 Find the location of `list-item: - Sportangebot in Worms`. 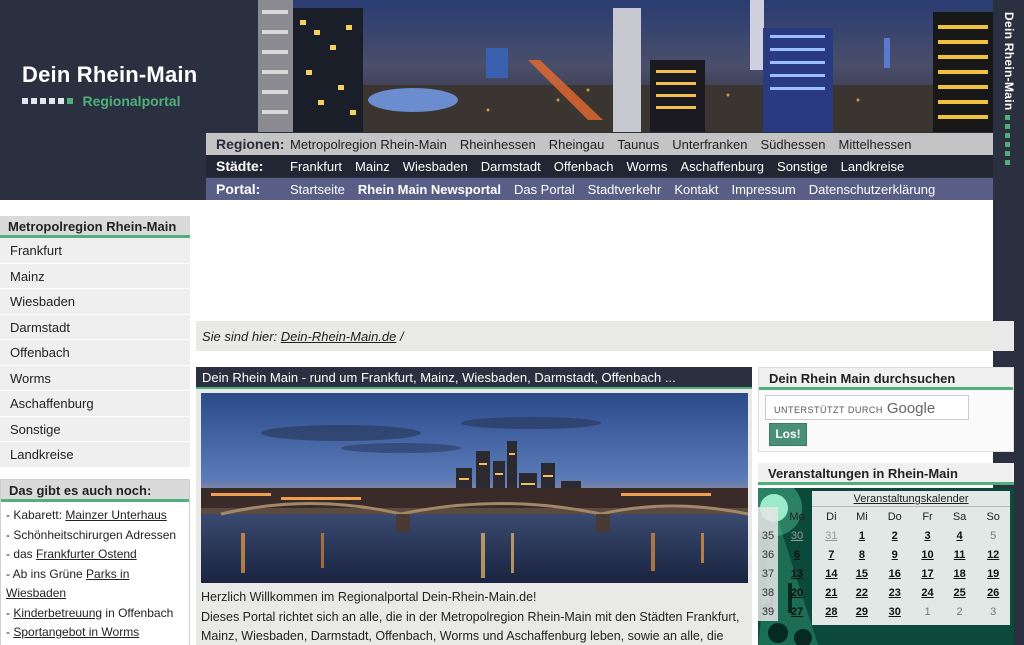

list-item: - Sportangebot in Worms is located at coordinates (94, 633).